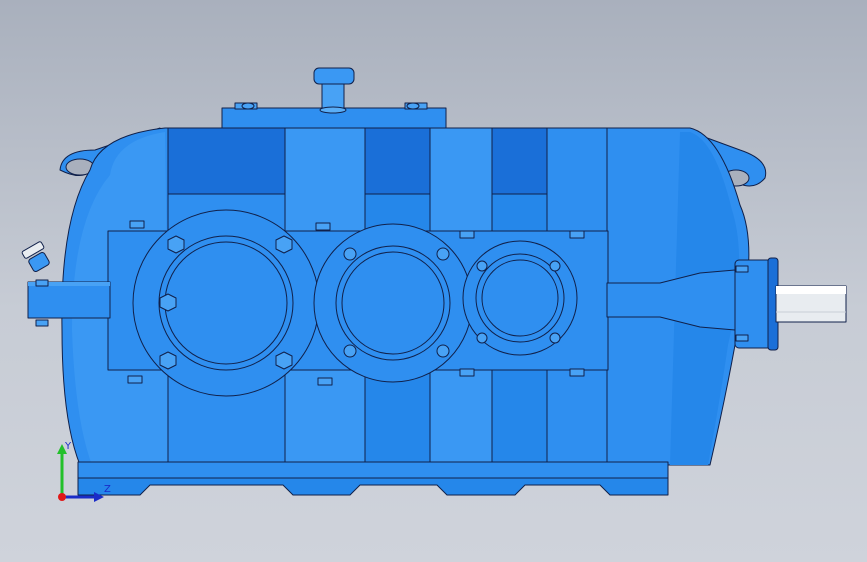 The height and width of the screenshot is (562, 867). Describe the element at coordinates (373, 486) in the screenshot. I see `base-feet` at that location.